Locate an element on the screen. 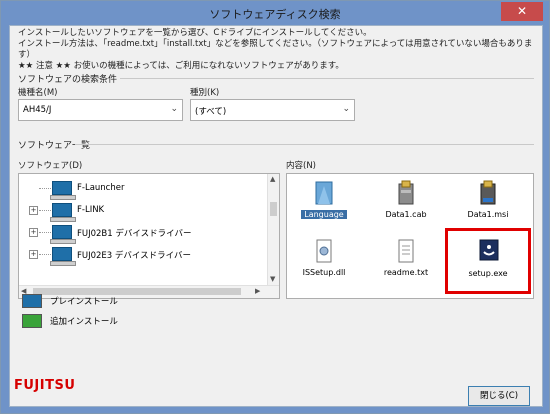 The height and width of the screenshot is (414, 550). model-select-value: AH45/J is located at coordinates (37, 110).